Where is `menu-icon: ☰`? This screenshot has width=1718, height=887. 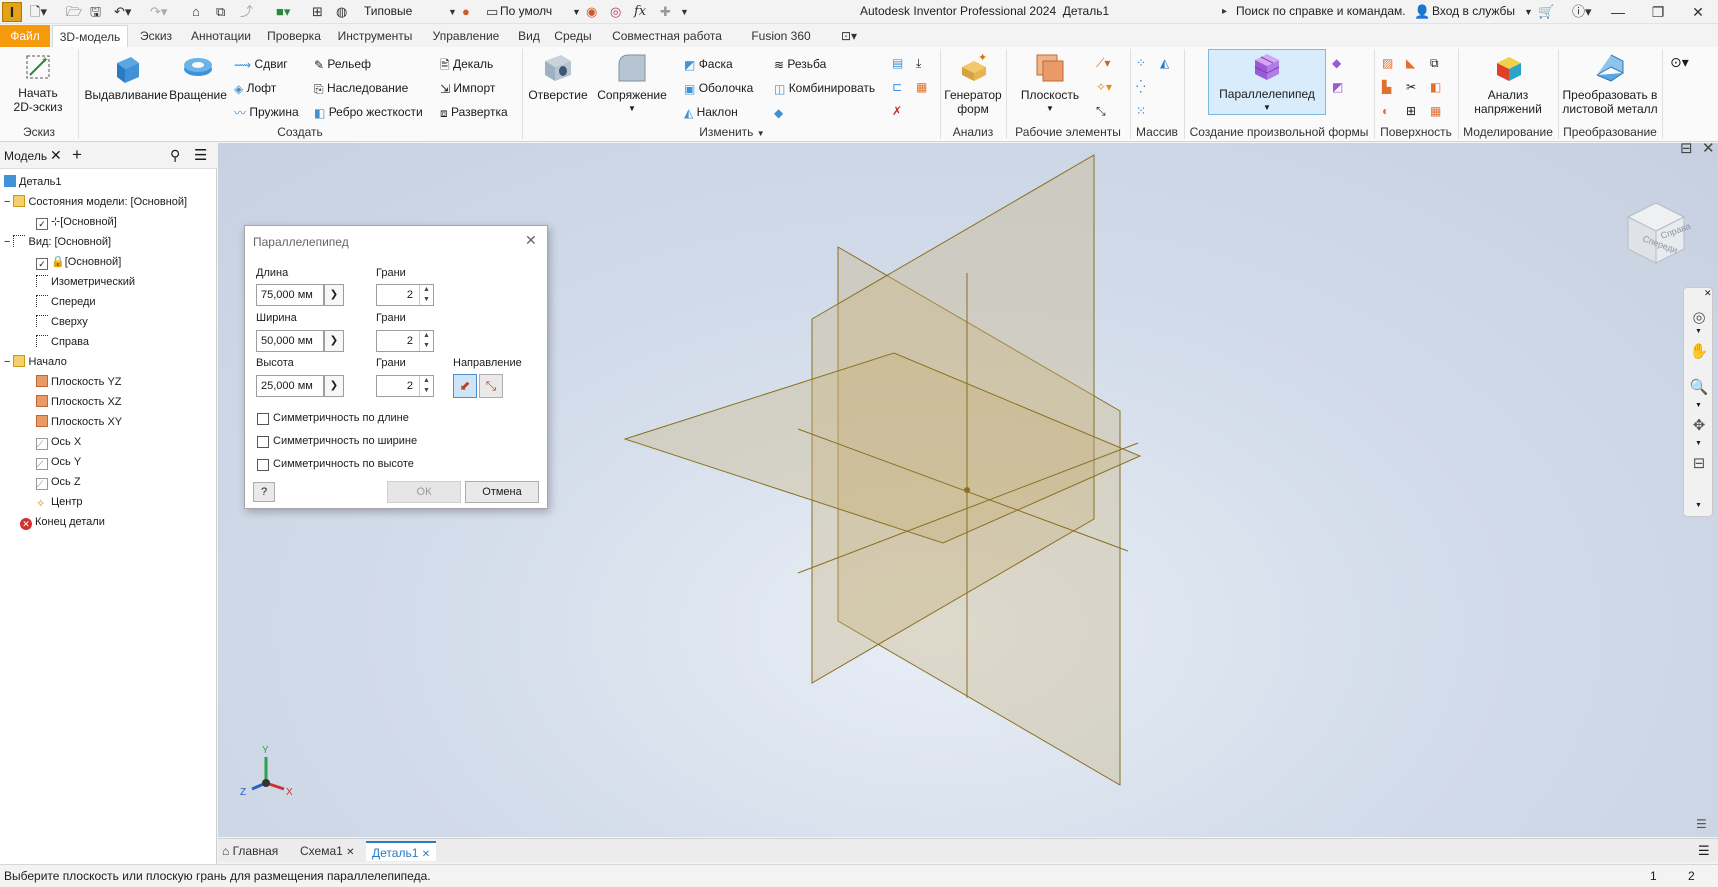
menu-icon: ☰ is located at coordinates (200, 155).